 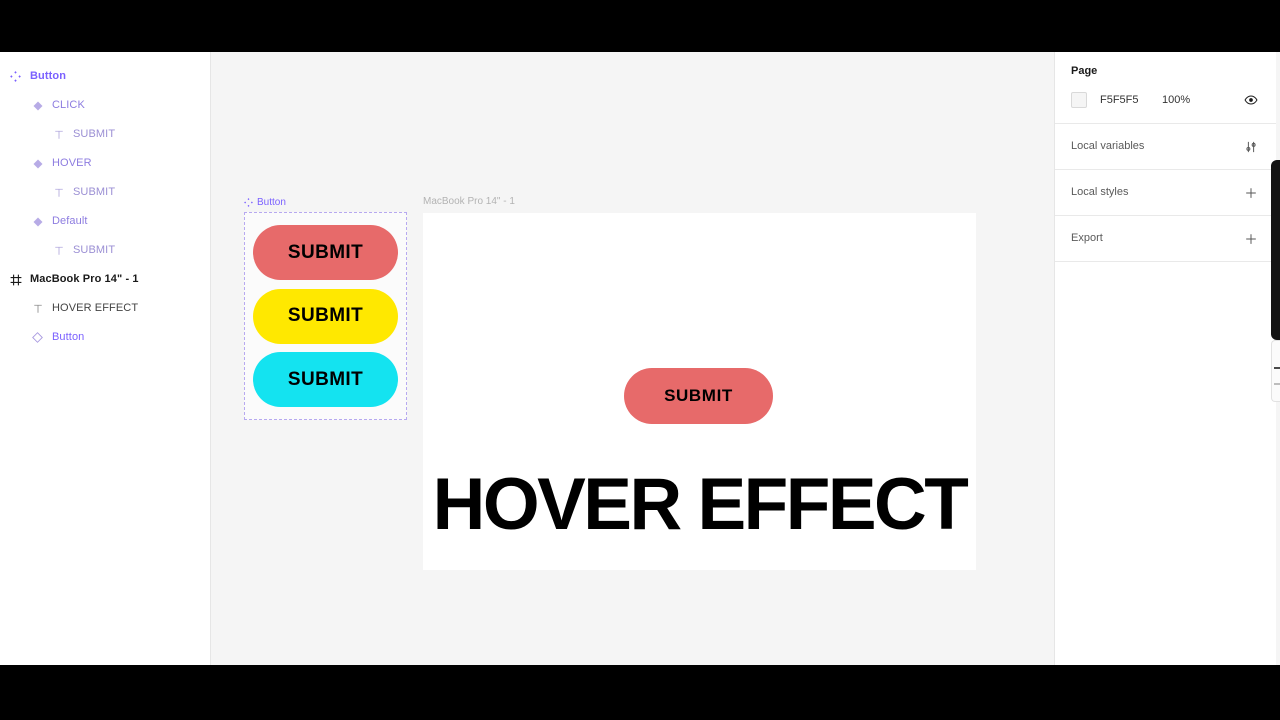 I want to click on variant-button-hover: SUBMIT, so click(x=325, y=316).